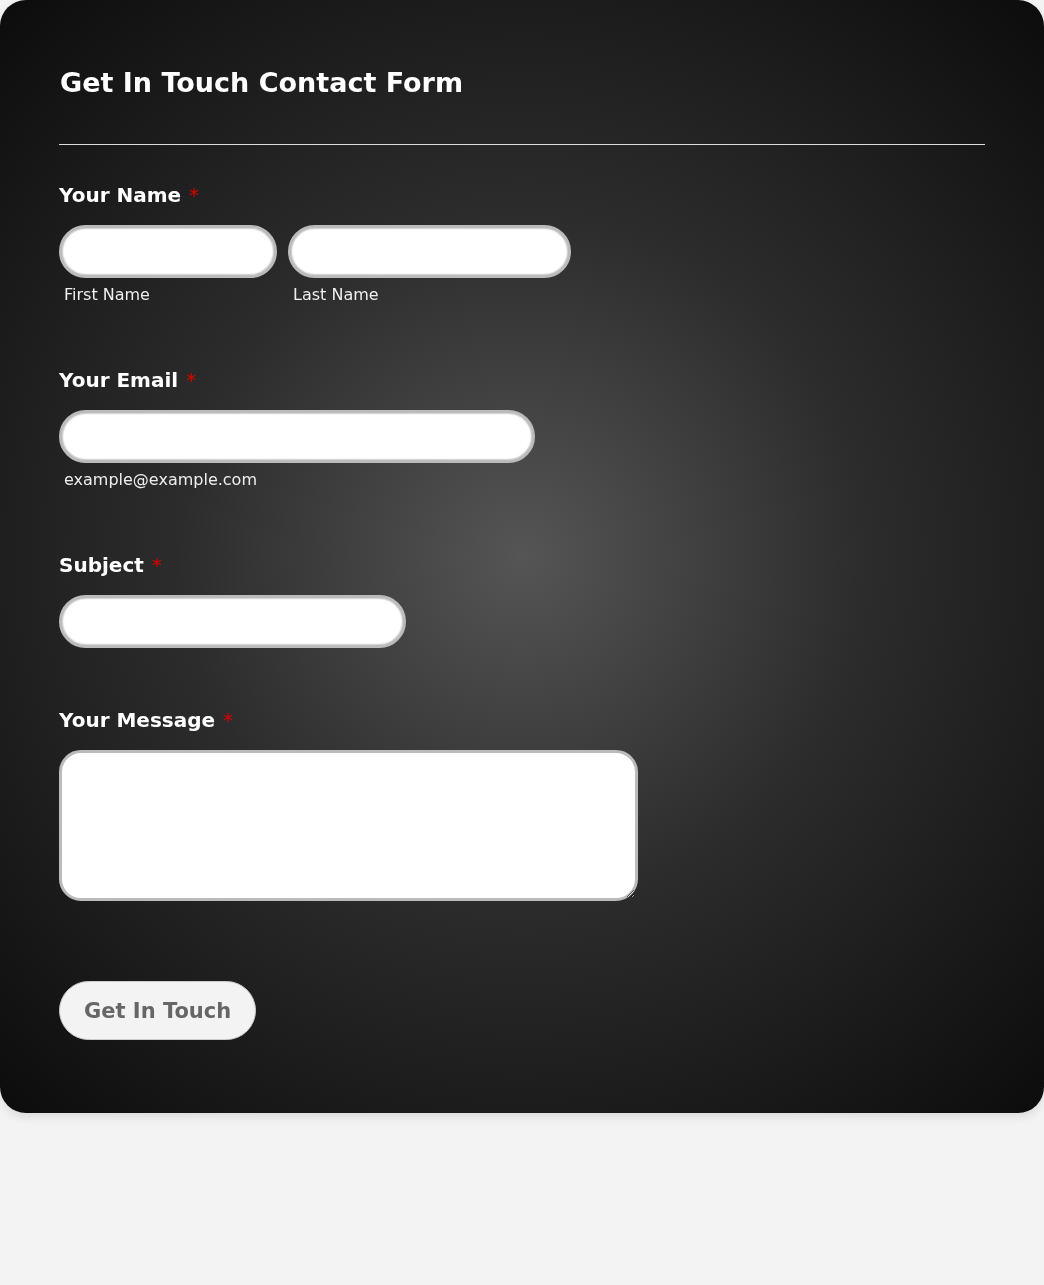 The height and width of the screenshot is (1285, 1044). What do you see at coordinates (119, 380) in the screenshot?
I see `field-label: Your Email` at bounding box center [119, 380].